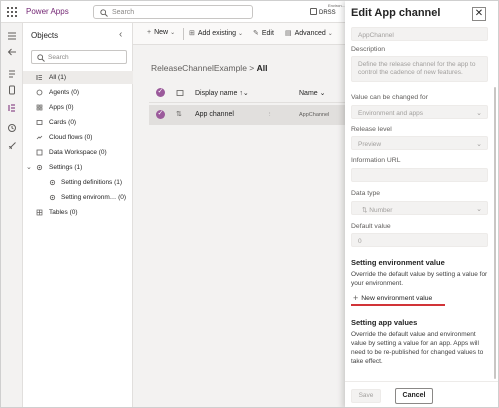 The height and width of the screenshot is (408, 499). What do you see at coordinates (12, 36) in the screenshot?
I see `menu-icon` at bounding box center [12, 36].